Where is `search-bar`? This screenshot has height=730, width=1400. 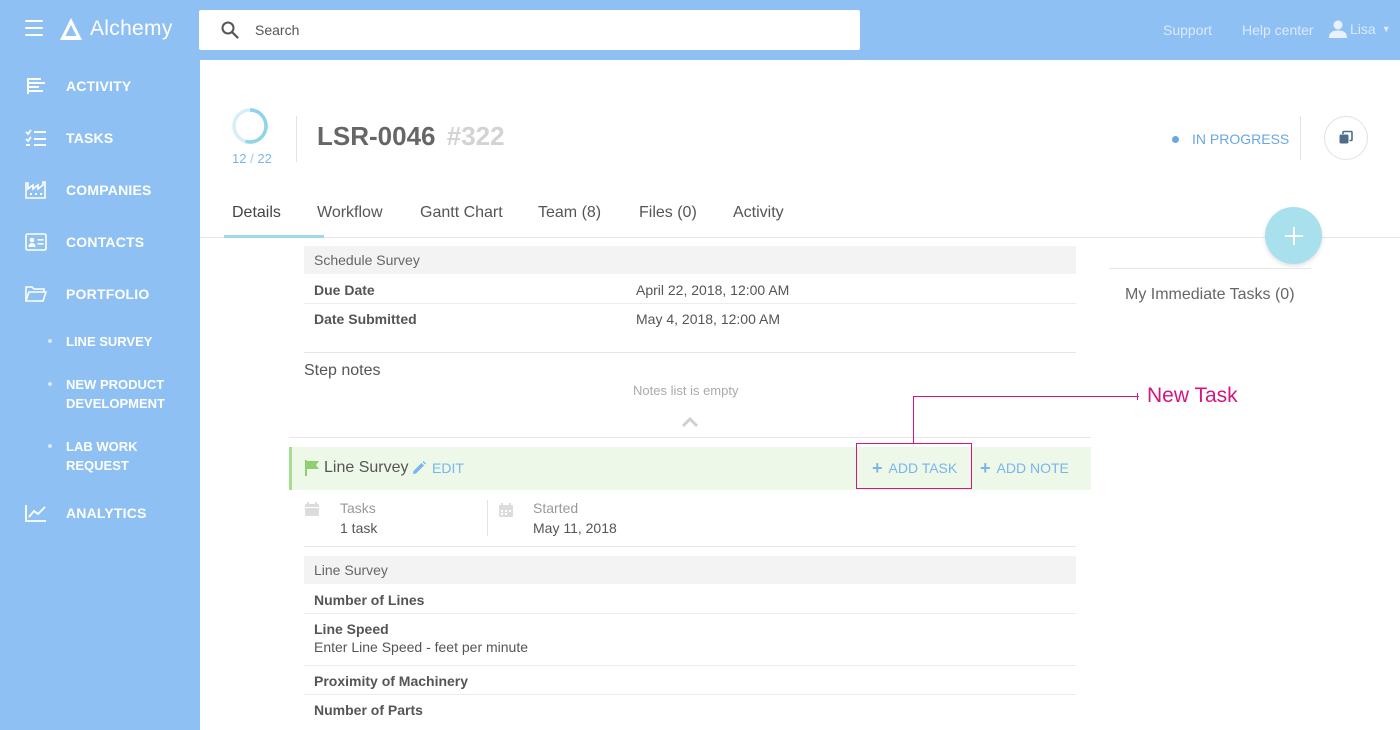 search-bar is located at coordinates (529, 30).